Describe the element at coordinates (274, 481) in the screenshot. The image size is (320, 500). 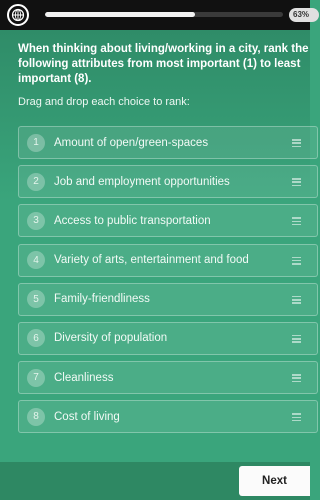
I see `next-button: Next` at that location.